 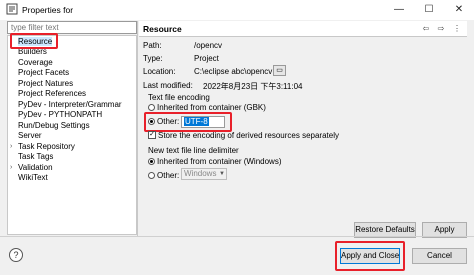 I want to click on encoding-inherited-radio, so click(x=151, y=107).